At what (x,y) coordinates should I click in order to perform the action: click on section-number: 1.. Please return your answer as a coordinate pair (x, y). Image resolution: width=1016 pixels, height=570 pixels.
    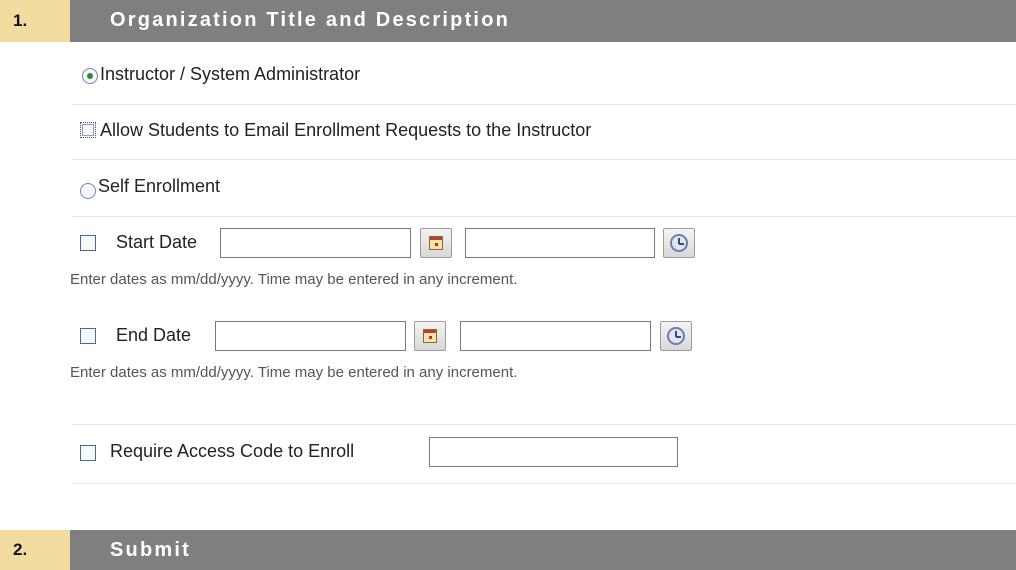
    Looking at the image, I should click on (35, 21).